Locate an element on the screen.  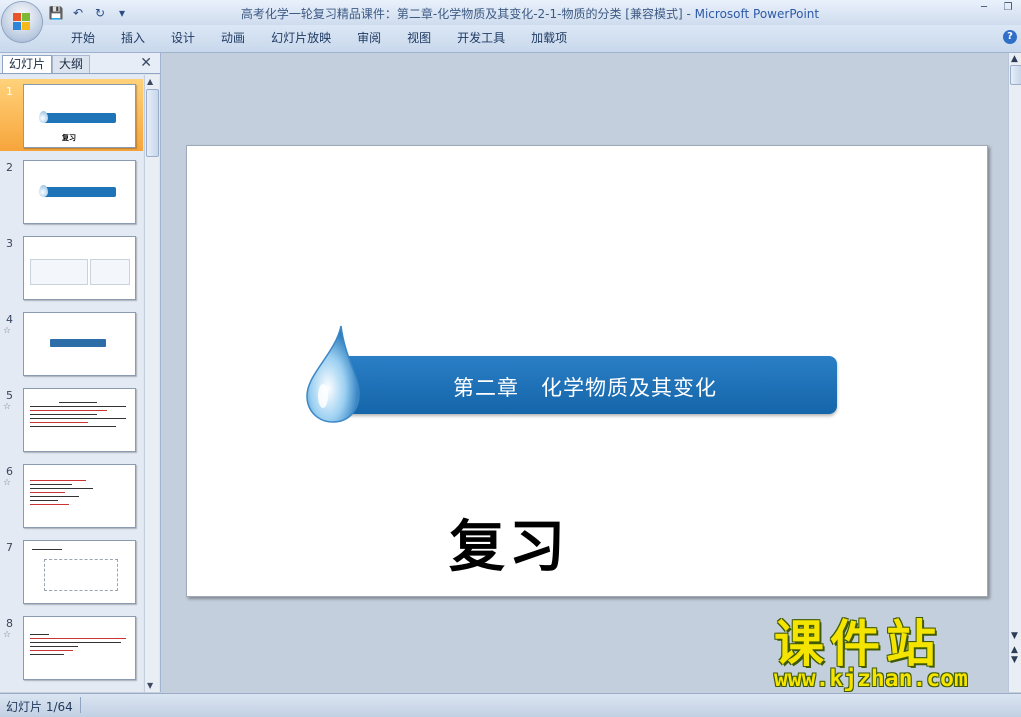
close-icon: ✕ is located at coordinates (146, 63).